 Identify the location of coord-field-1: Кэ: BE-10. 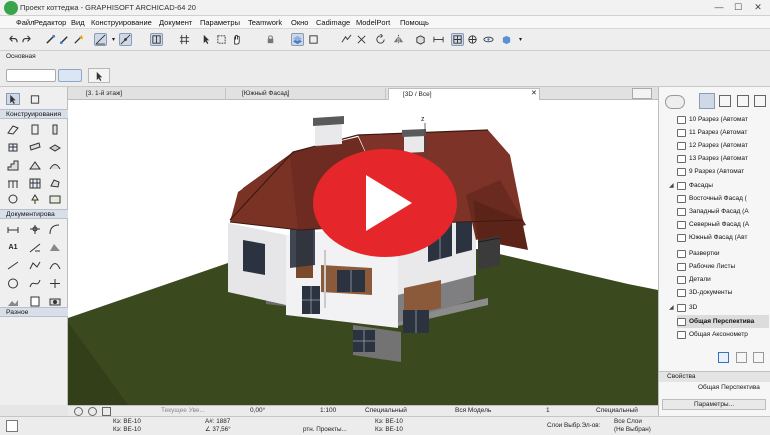
(127, 421).